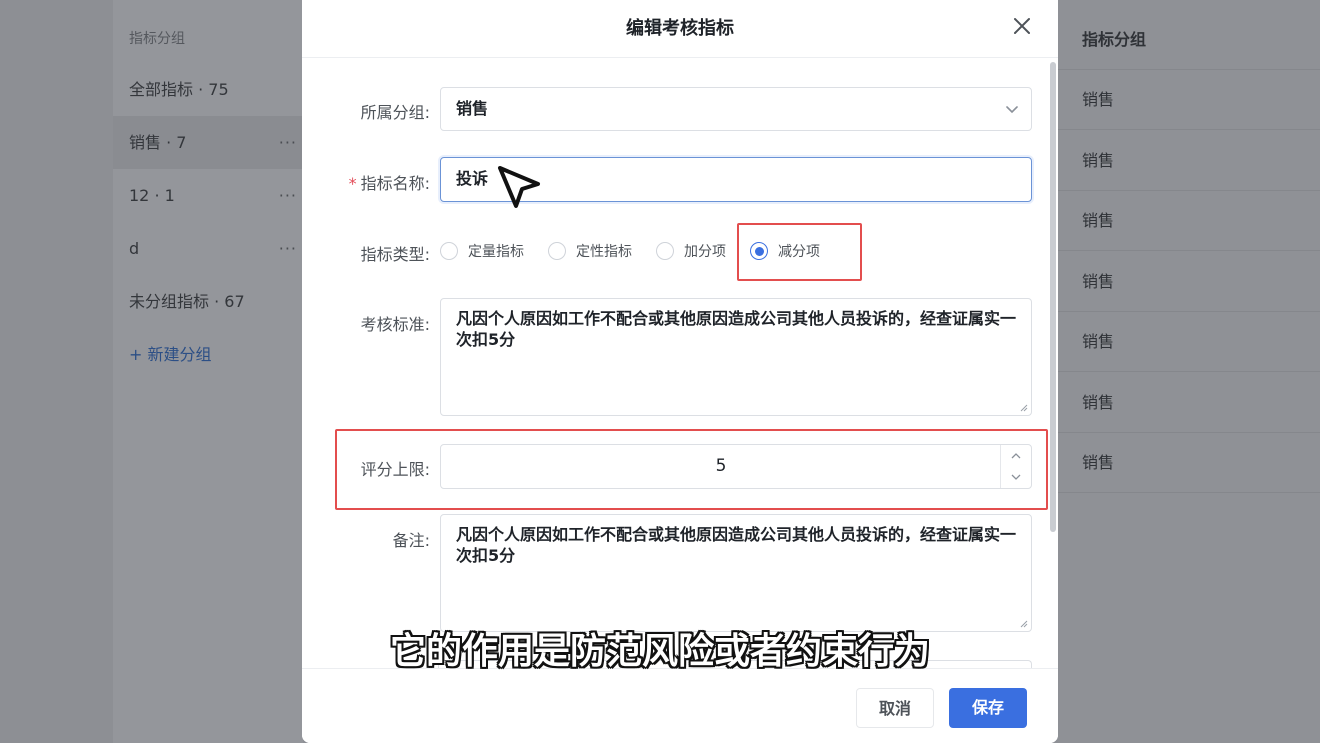  I want to click on sidebar-item-label: d, so click(134, 248).